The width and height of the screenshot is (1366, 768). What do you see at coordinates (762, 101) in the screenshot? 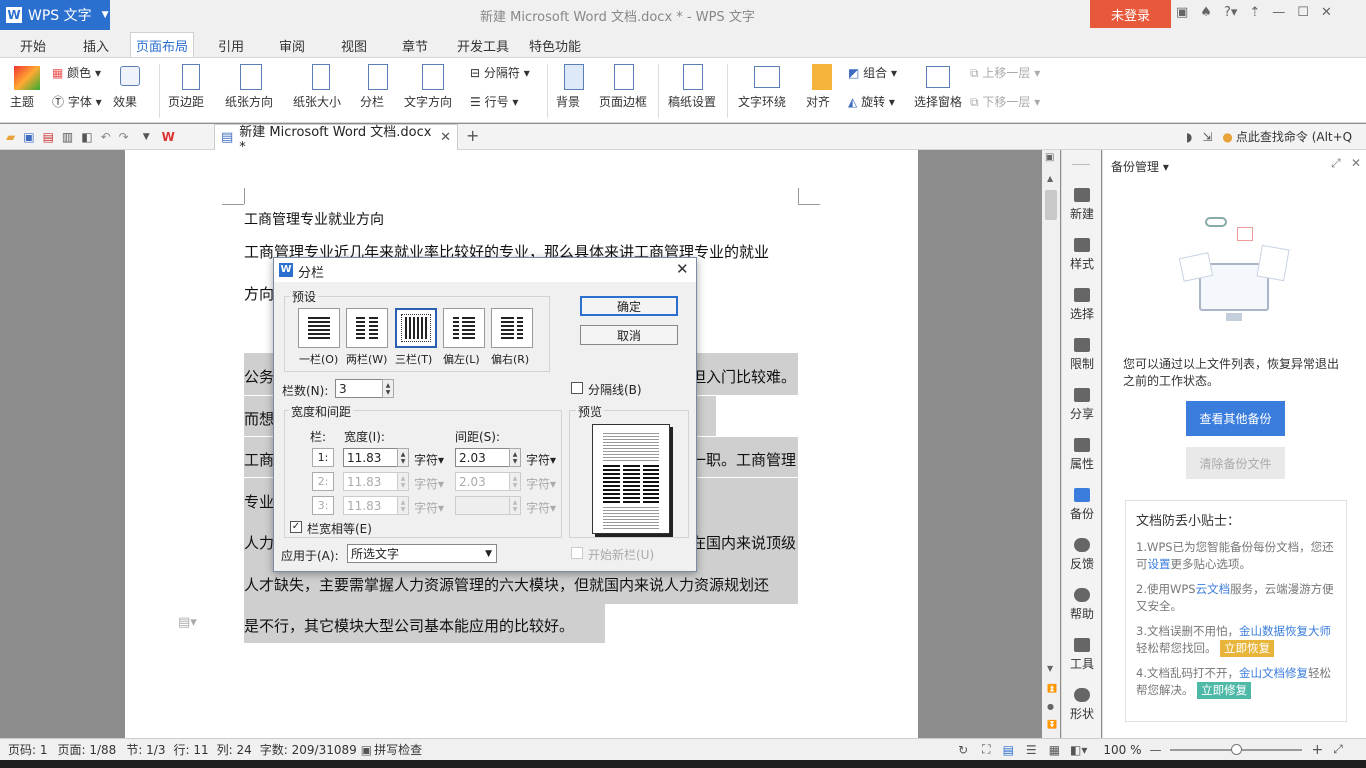
I see `wrap-text-button: 文字环绕` at bounding box center [762, 101].